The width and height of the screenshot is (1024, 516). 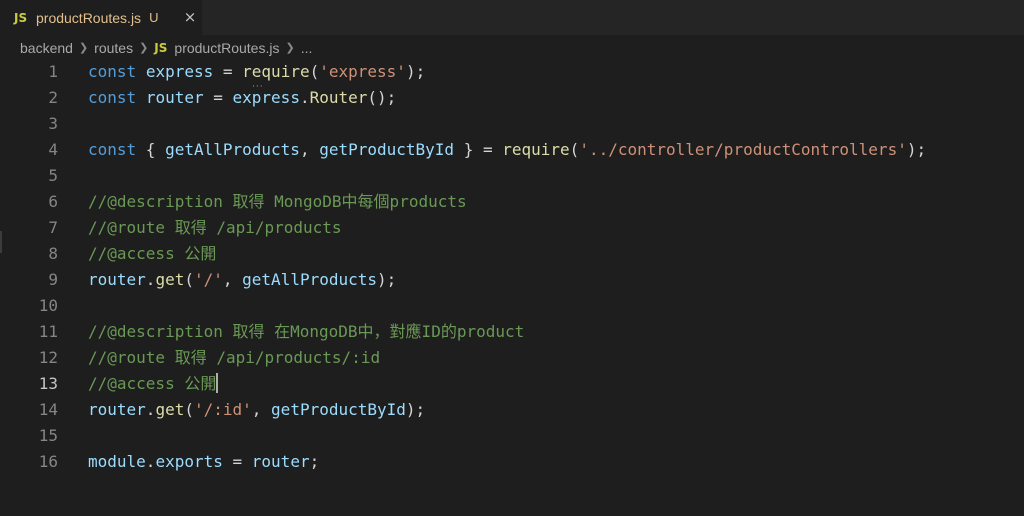 I want to click on code-text: const router = express.Router();, so click(x=242, y=98).